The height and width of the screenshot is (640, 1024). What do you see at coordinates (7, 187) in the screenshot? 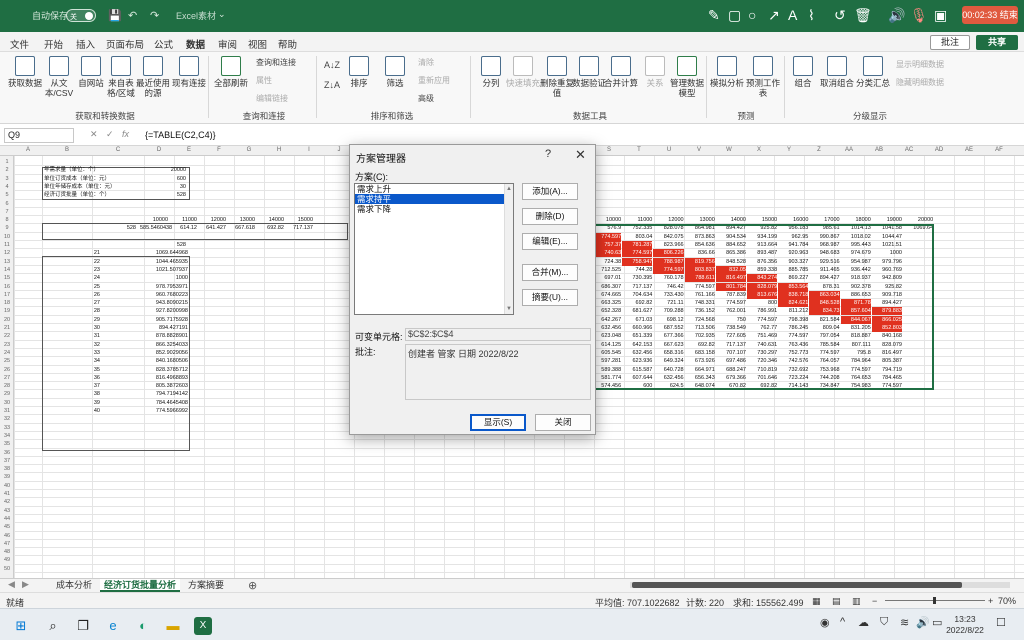
I see `row-header: 4` at bounding box center [7, 187].